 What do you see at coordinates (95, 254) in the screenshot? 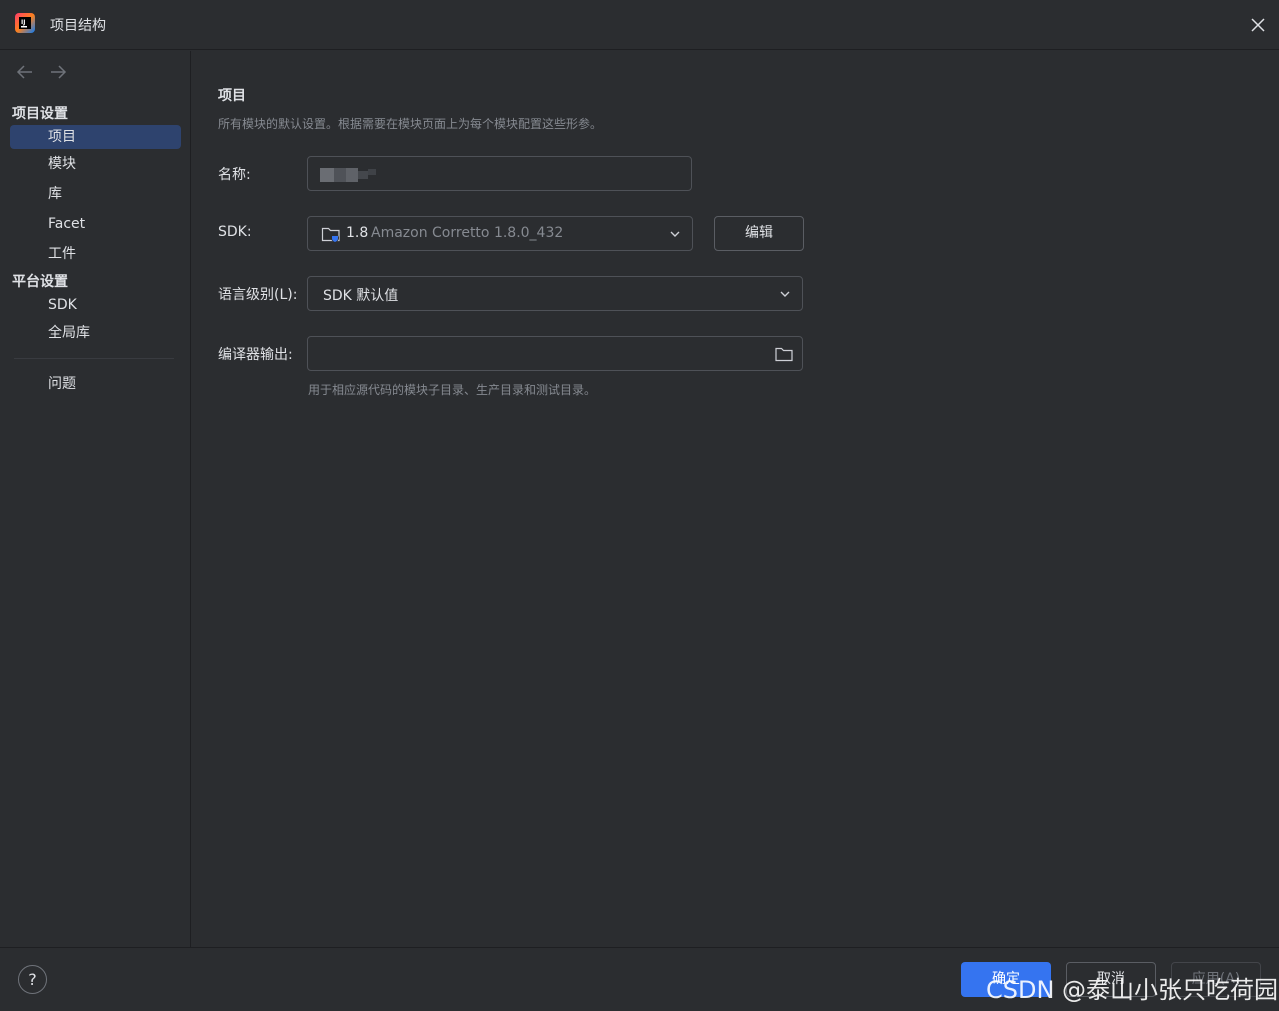
I see `sidebar-item-artifacts: 工件` at bounding box center [95, 254].